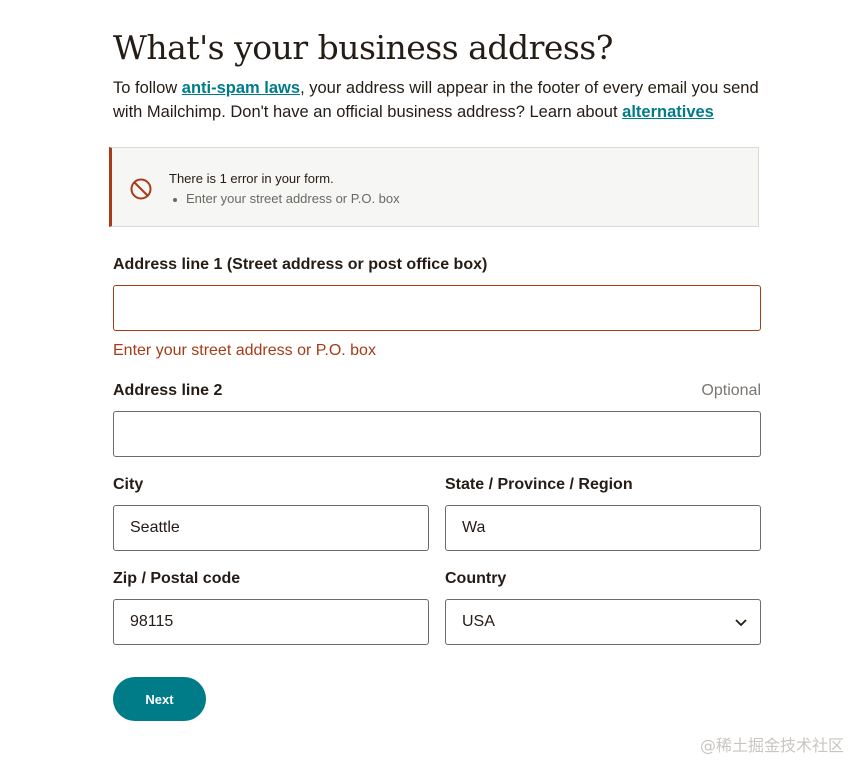 The height and width of the screenshot is (760, 867). I want to click on alternatives-link: alternatives, so click(668, 112).